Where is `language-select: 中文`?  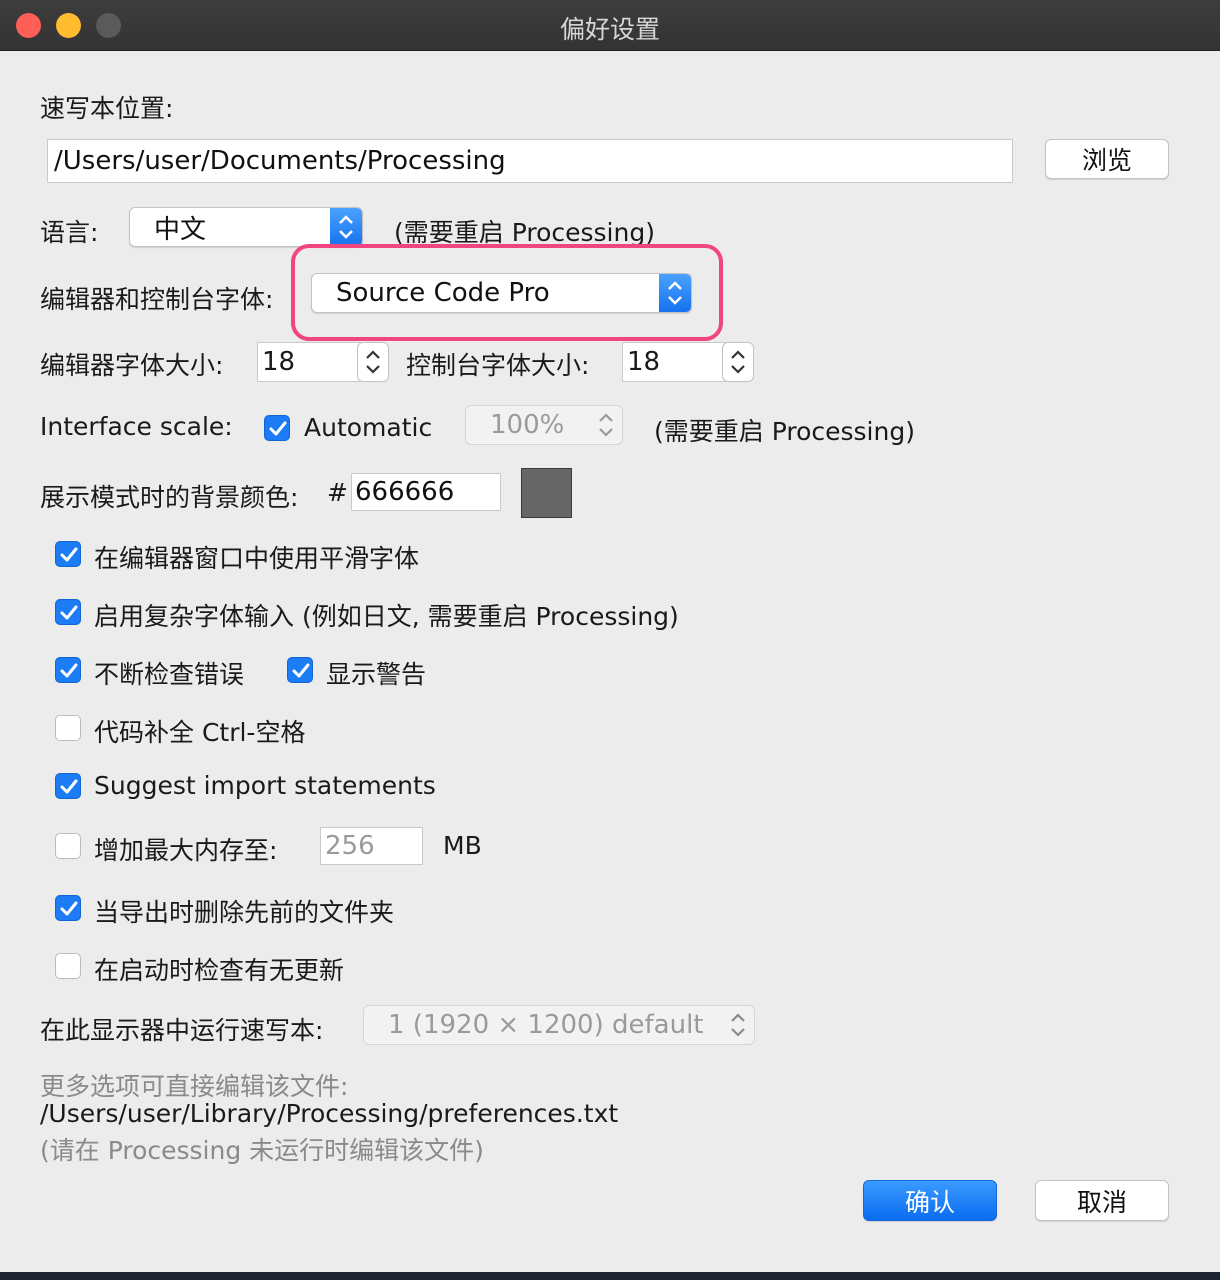 language-select: 中文 is located at coordinates (246, 227).